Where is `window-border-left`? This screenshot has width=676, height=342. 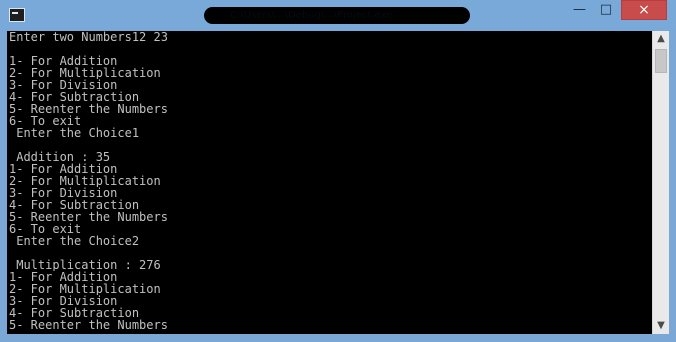 window-border-left is located at coordinates (3, 186).